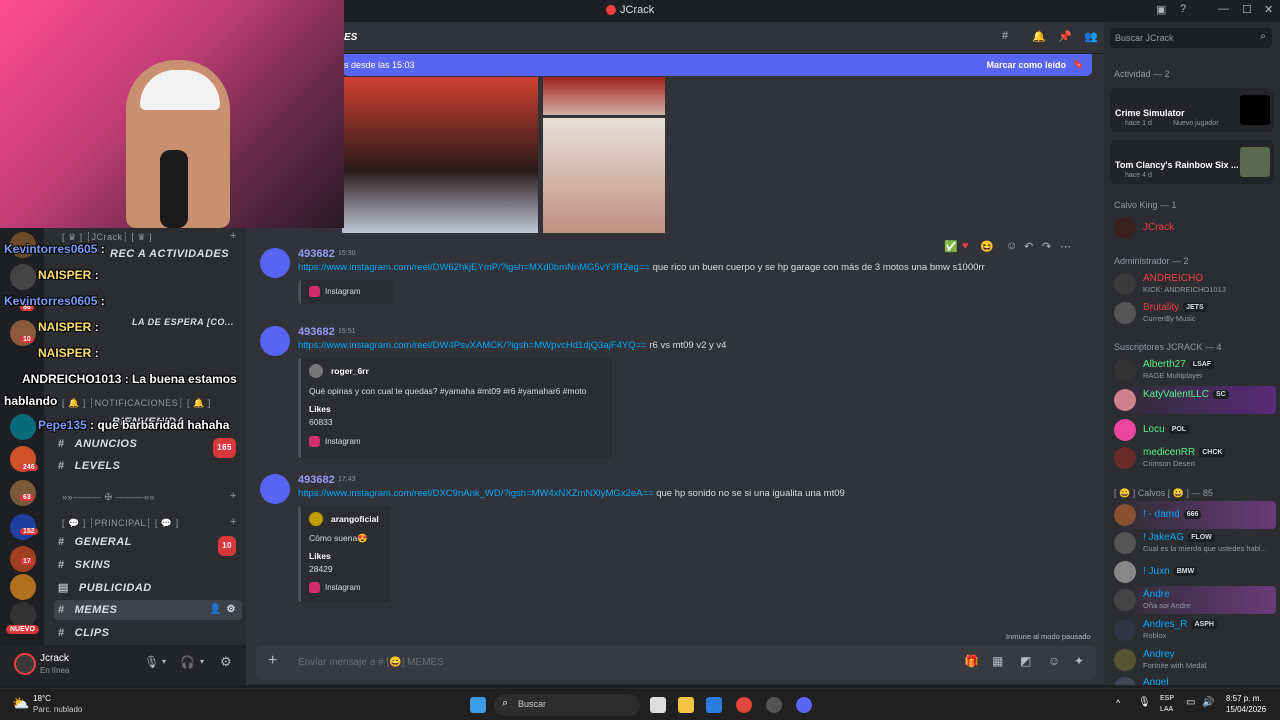  Describe the element at coordinates (1194, 679) in the screenshot. I see `member-item: Angel` at that location.